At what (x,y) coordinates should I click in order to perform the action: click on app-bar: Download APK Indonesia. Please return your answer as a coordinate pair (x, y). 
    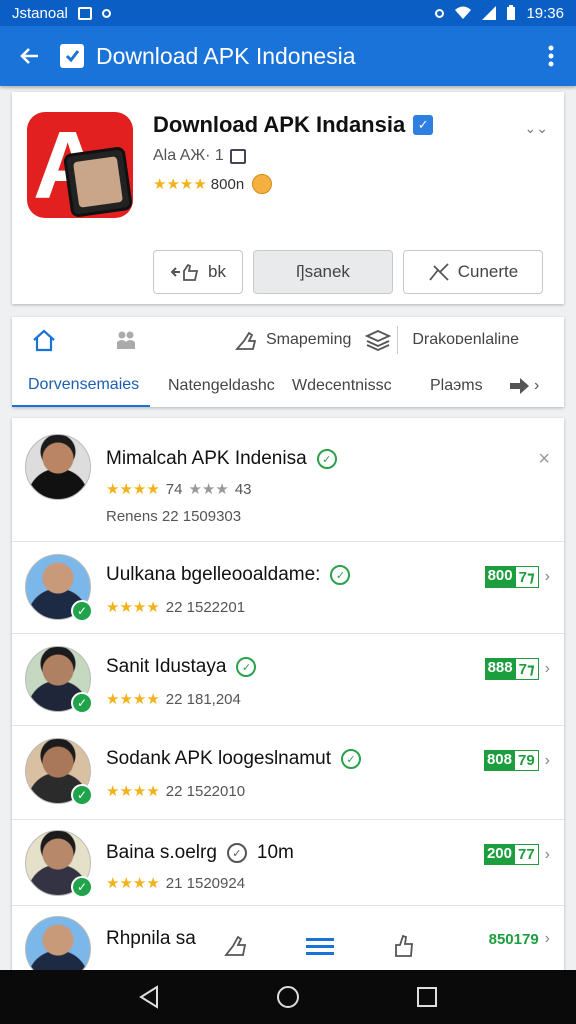
    Looking at the image, I should click on (288, 56).